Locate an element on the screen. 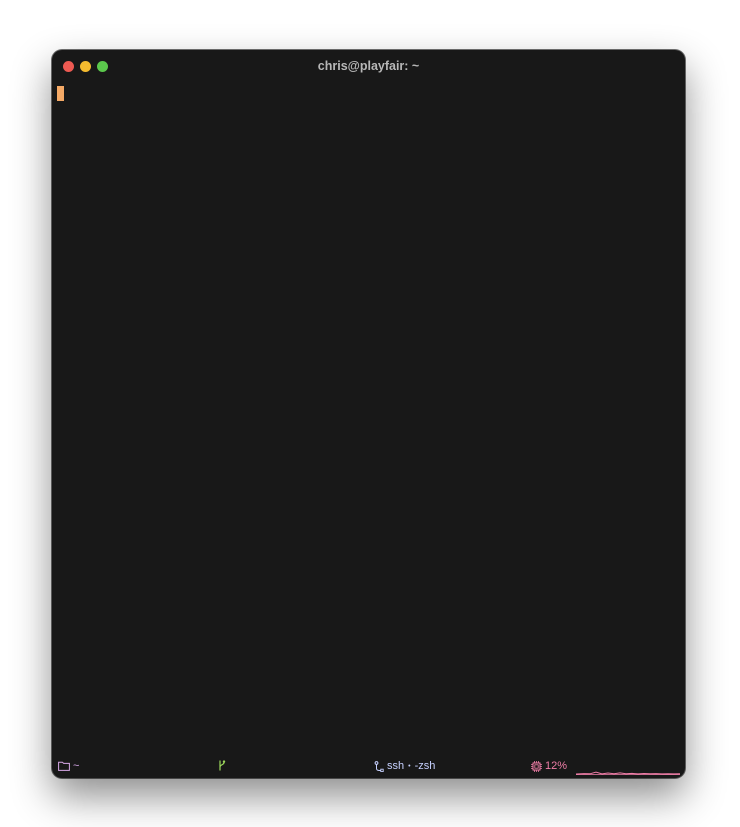  status-cpu: 12% is located at coordinates (549, 766).